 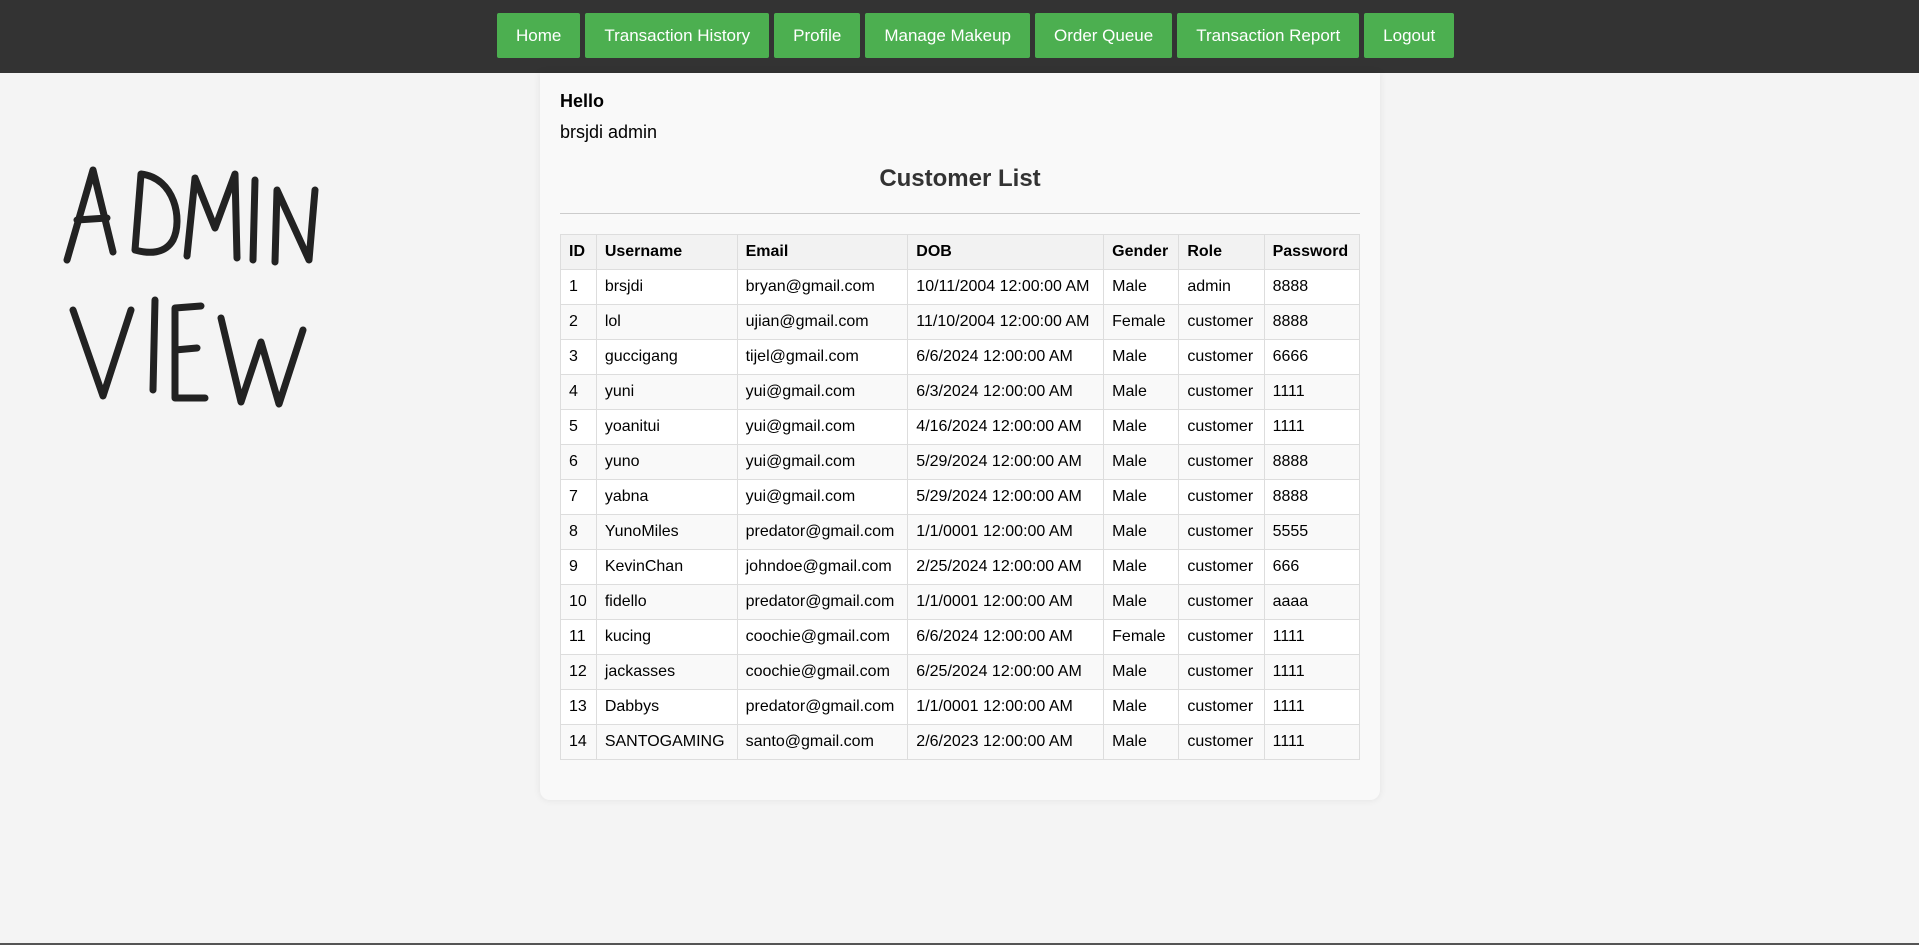 What do you see at coordinates (1006, 287) in the screenshot?
I see `cell-dob: 10/11/2004 12:00:00 AM` at bounding box center [1006, 287].